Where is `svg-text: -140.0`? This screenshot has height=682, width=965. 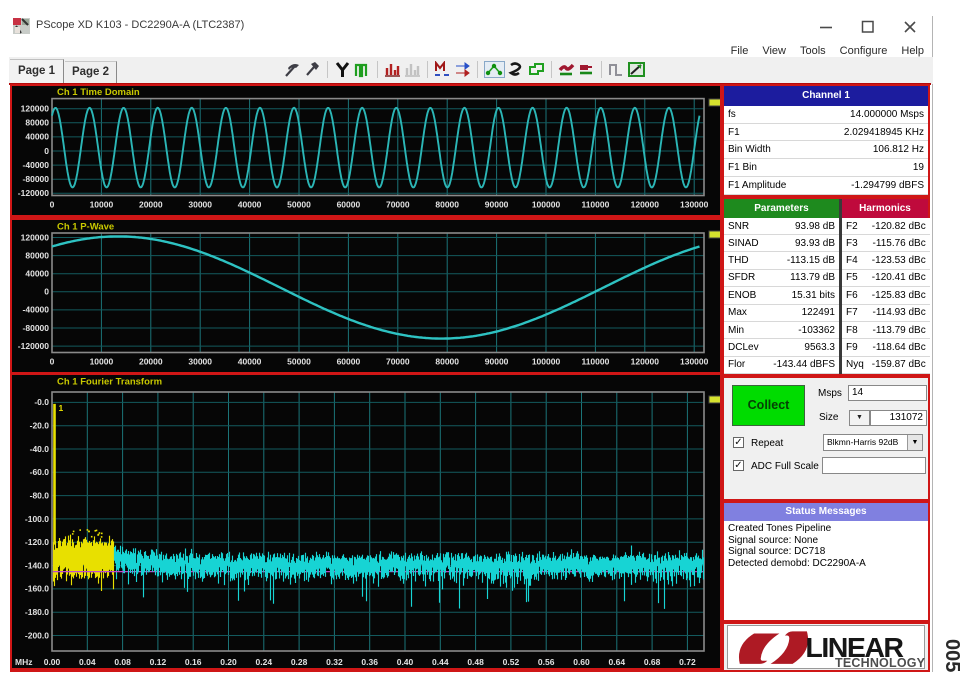 svg-text: -140.0 is located at coordinates (37, 565).